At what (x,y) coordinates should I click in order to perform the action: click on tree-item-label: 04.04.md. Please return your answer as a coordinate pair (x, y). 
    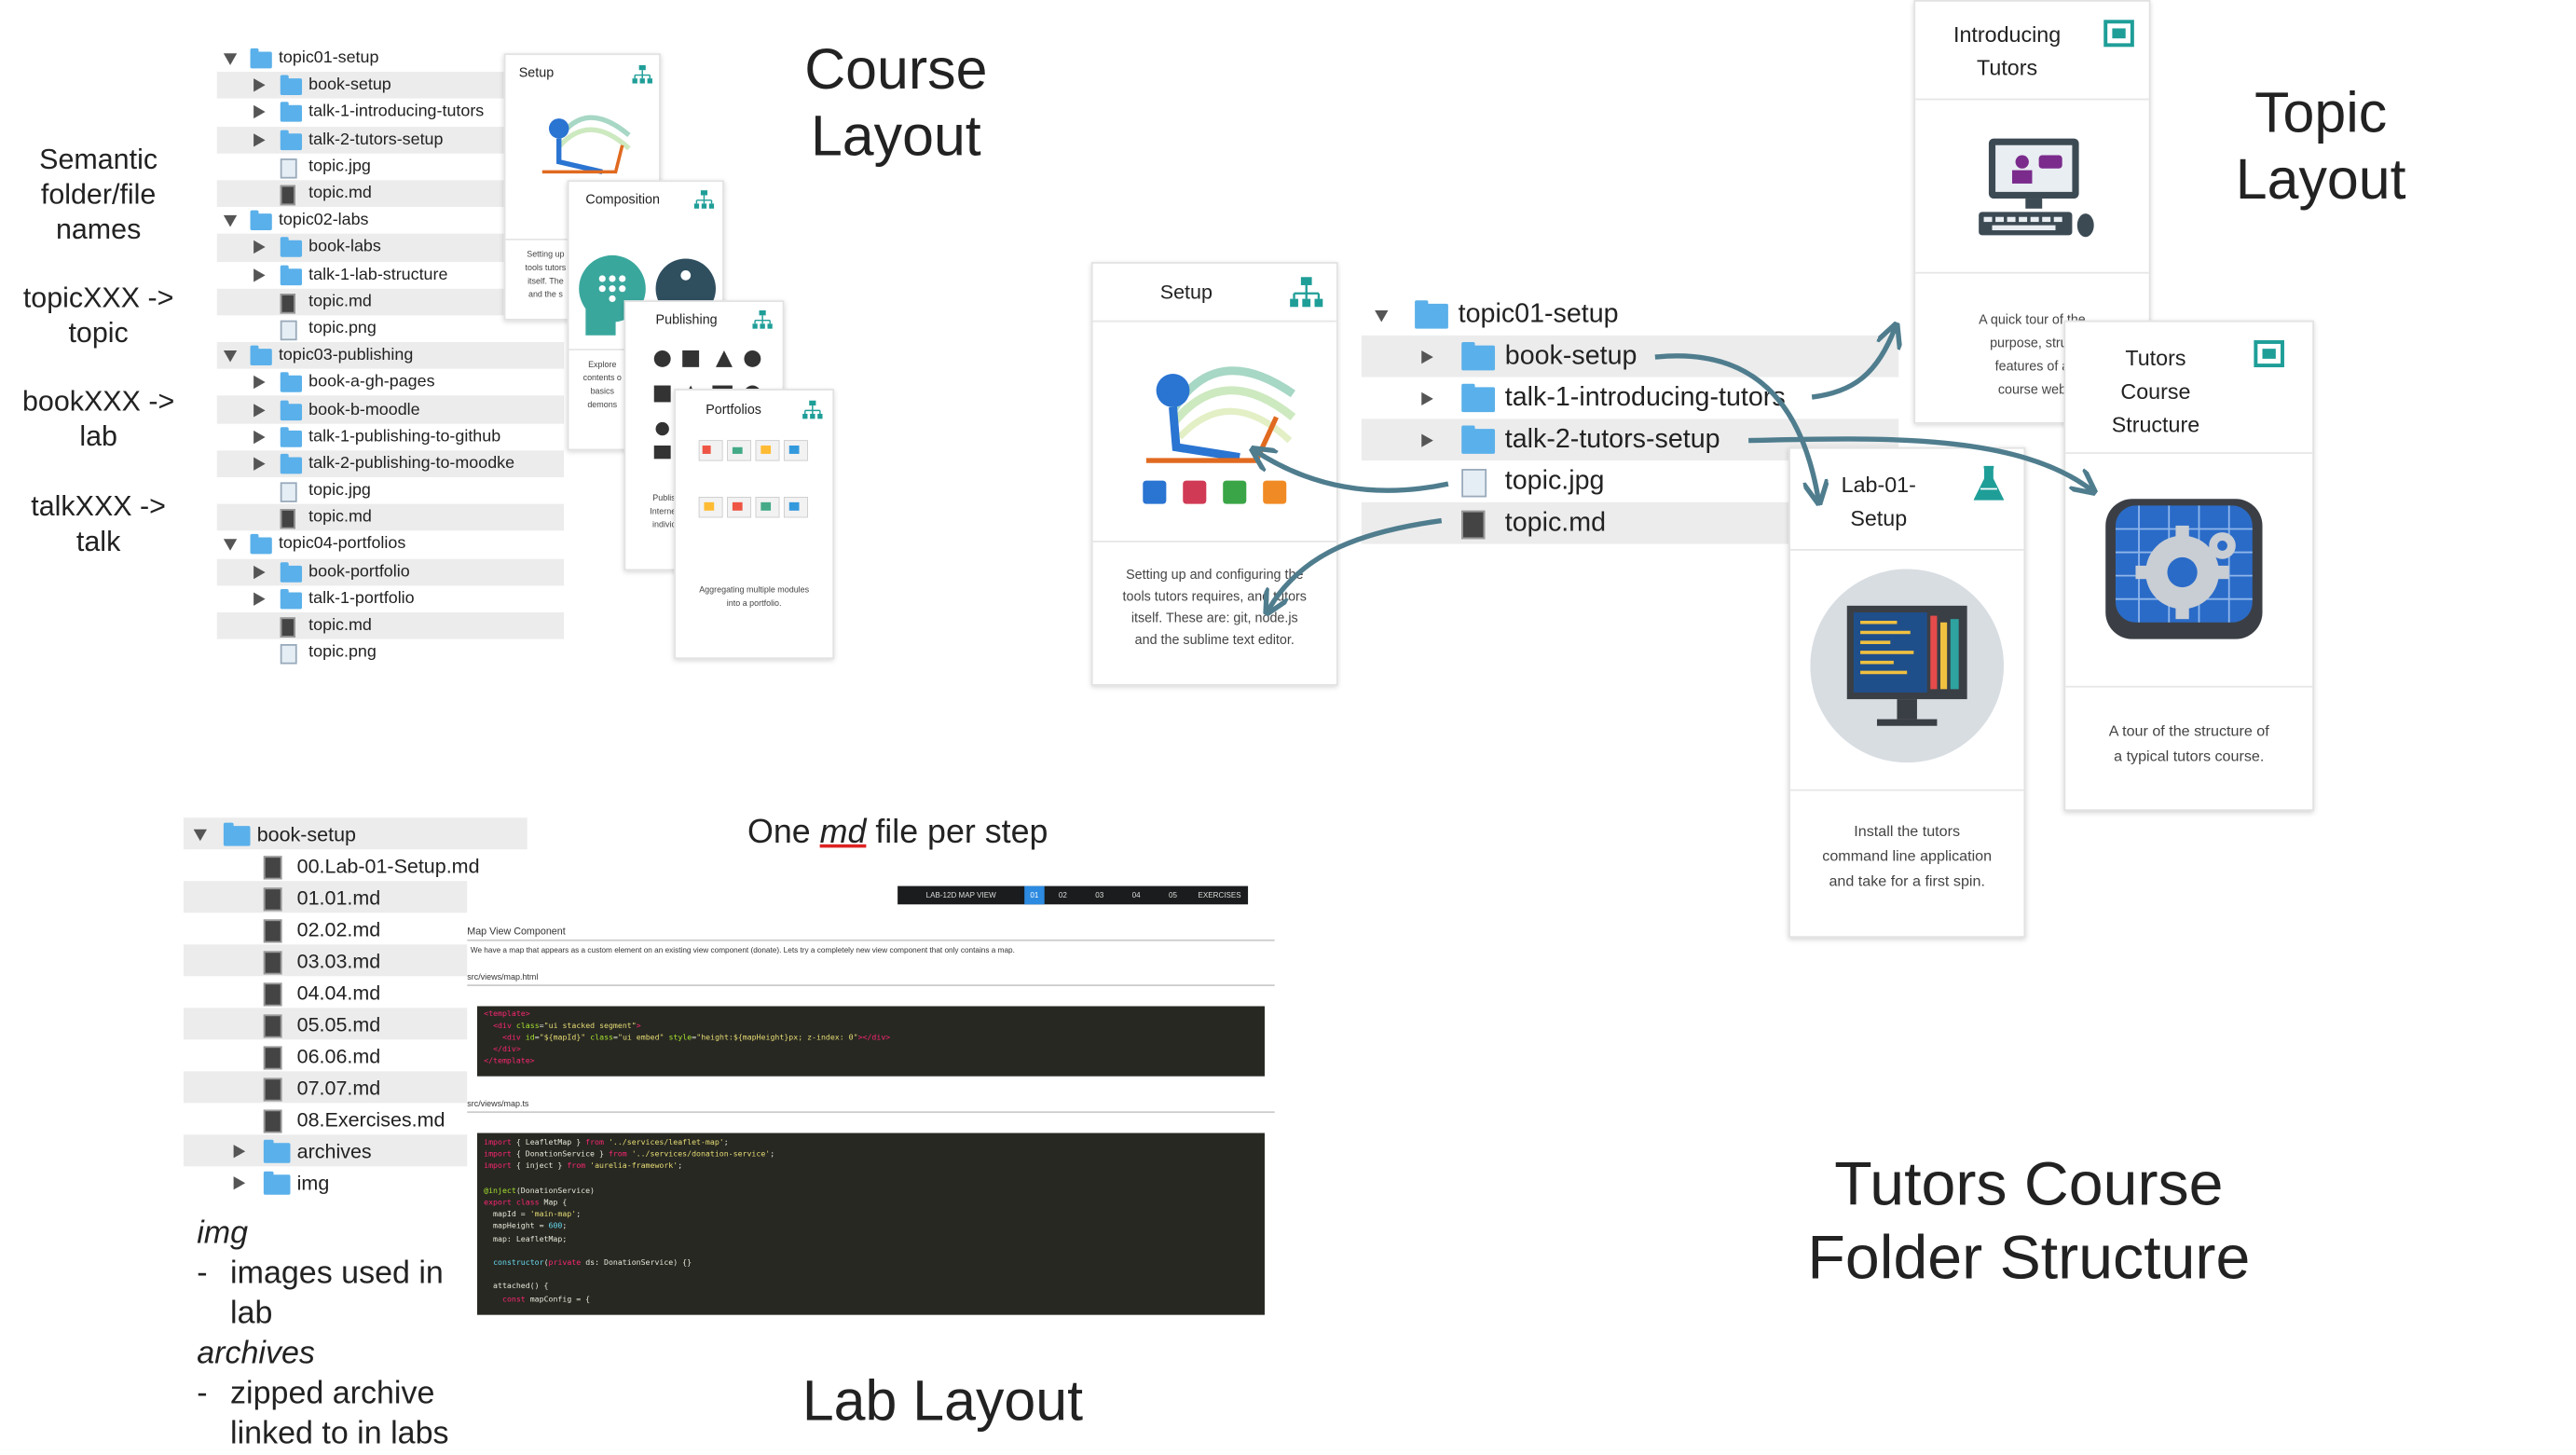
    Looking at the image, I should click on (338, 992).